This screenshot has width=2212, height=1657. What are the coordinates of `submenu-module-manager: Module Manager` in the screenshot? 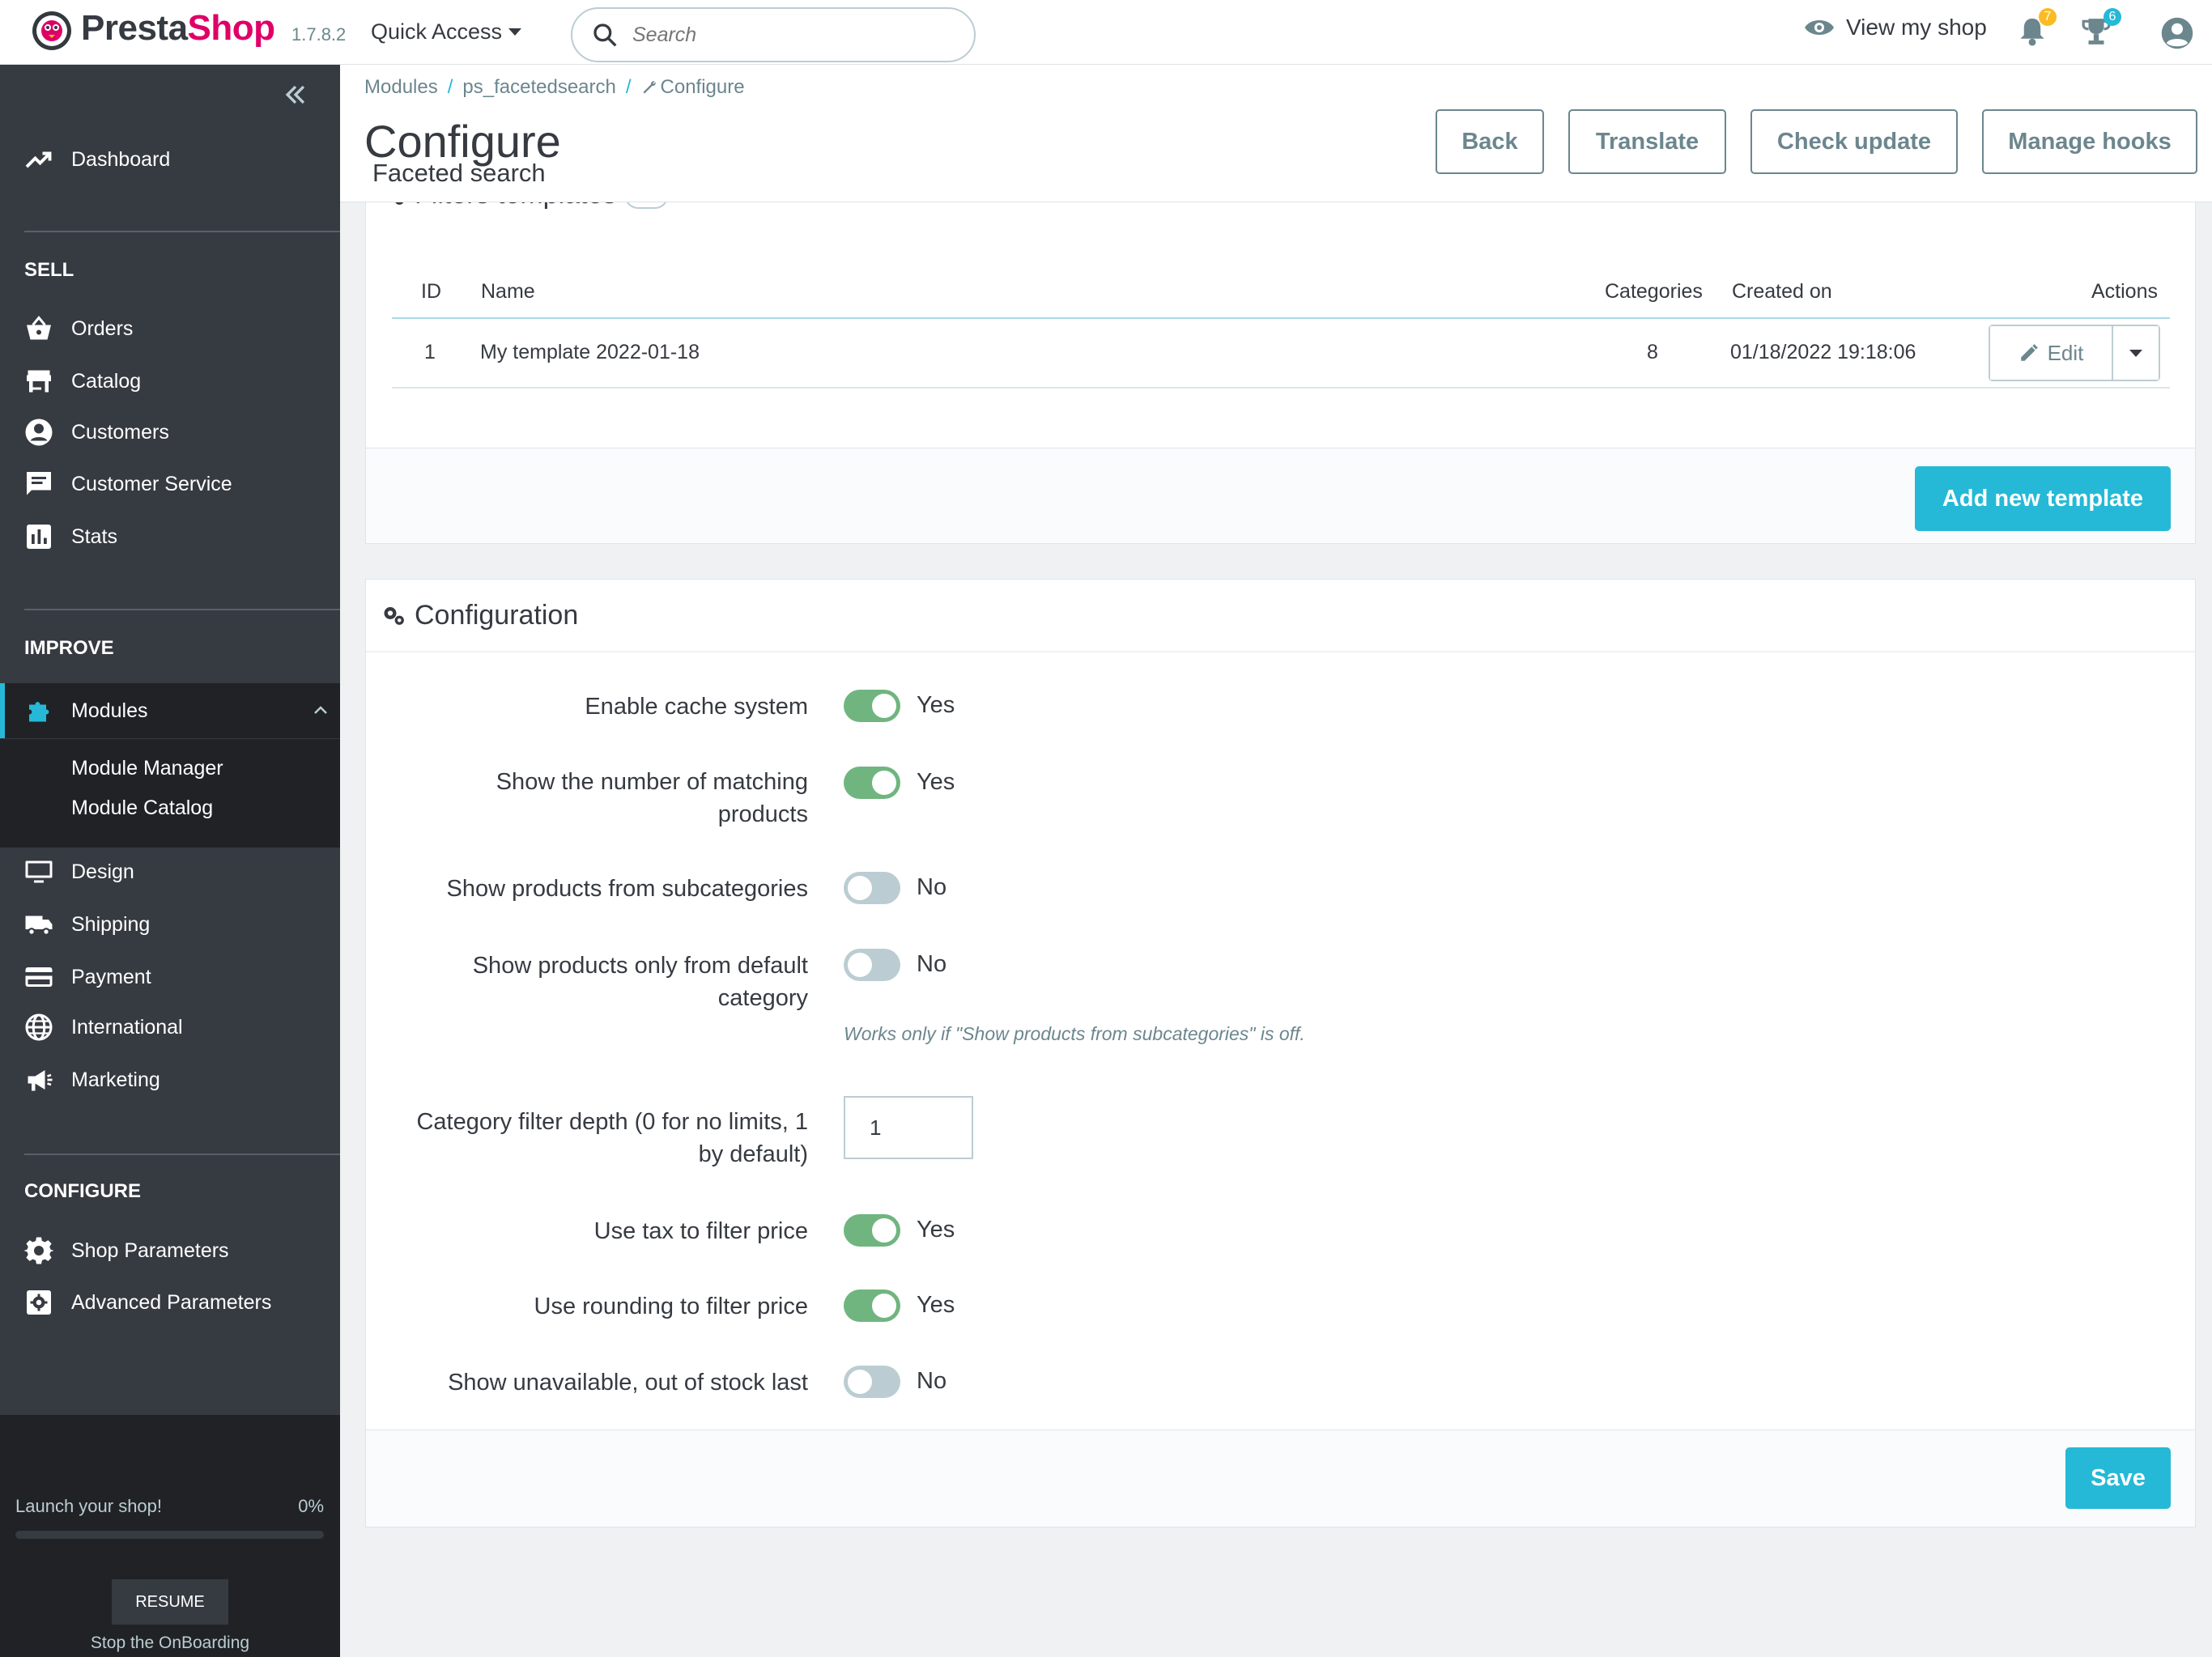 It's located at (147, 768).